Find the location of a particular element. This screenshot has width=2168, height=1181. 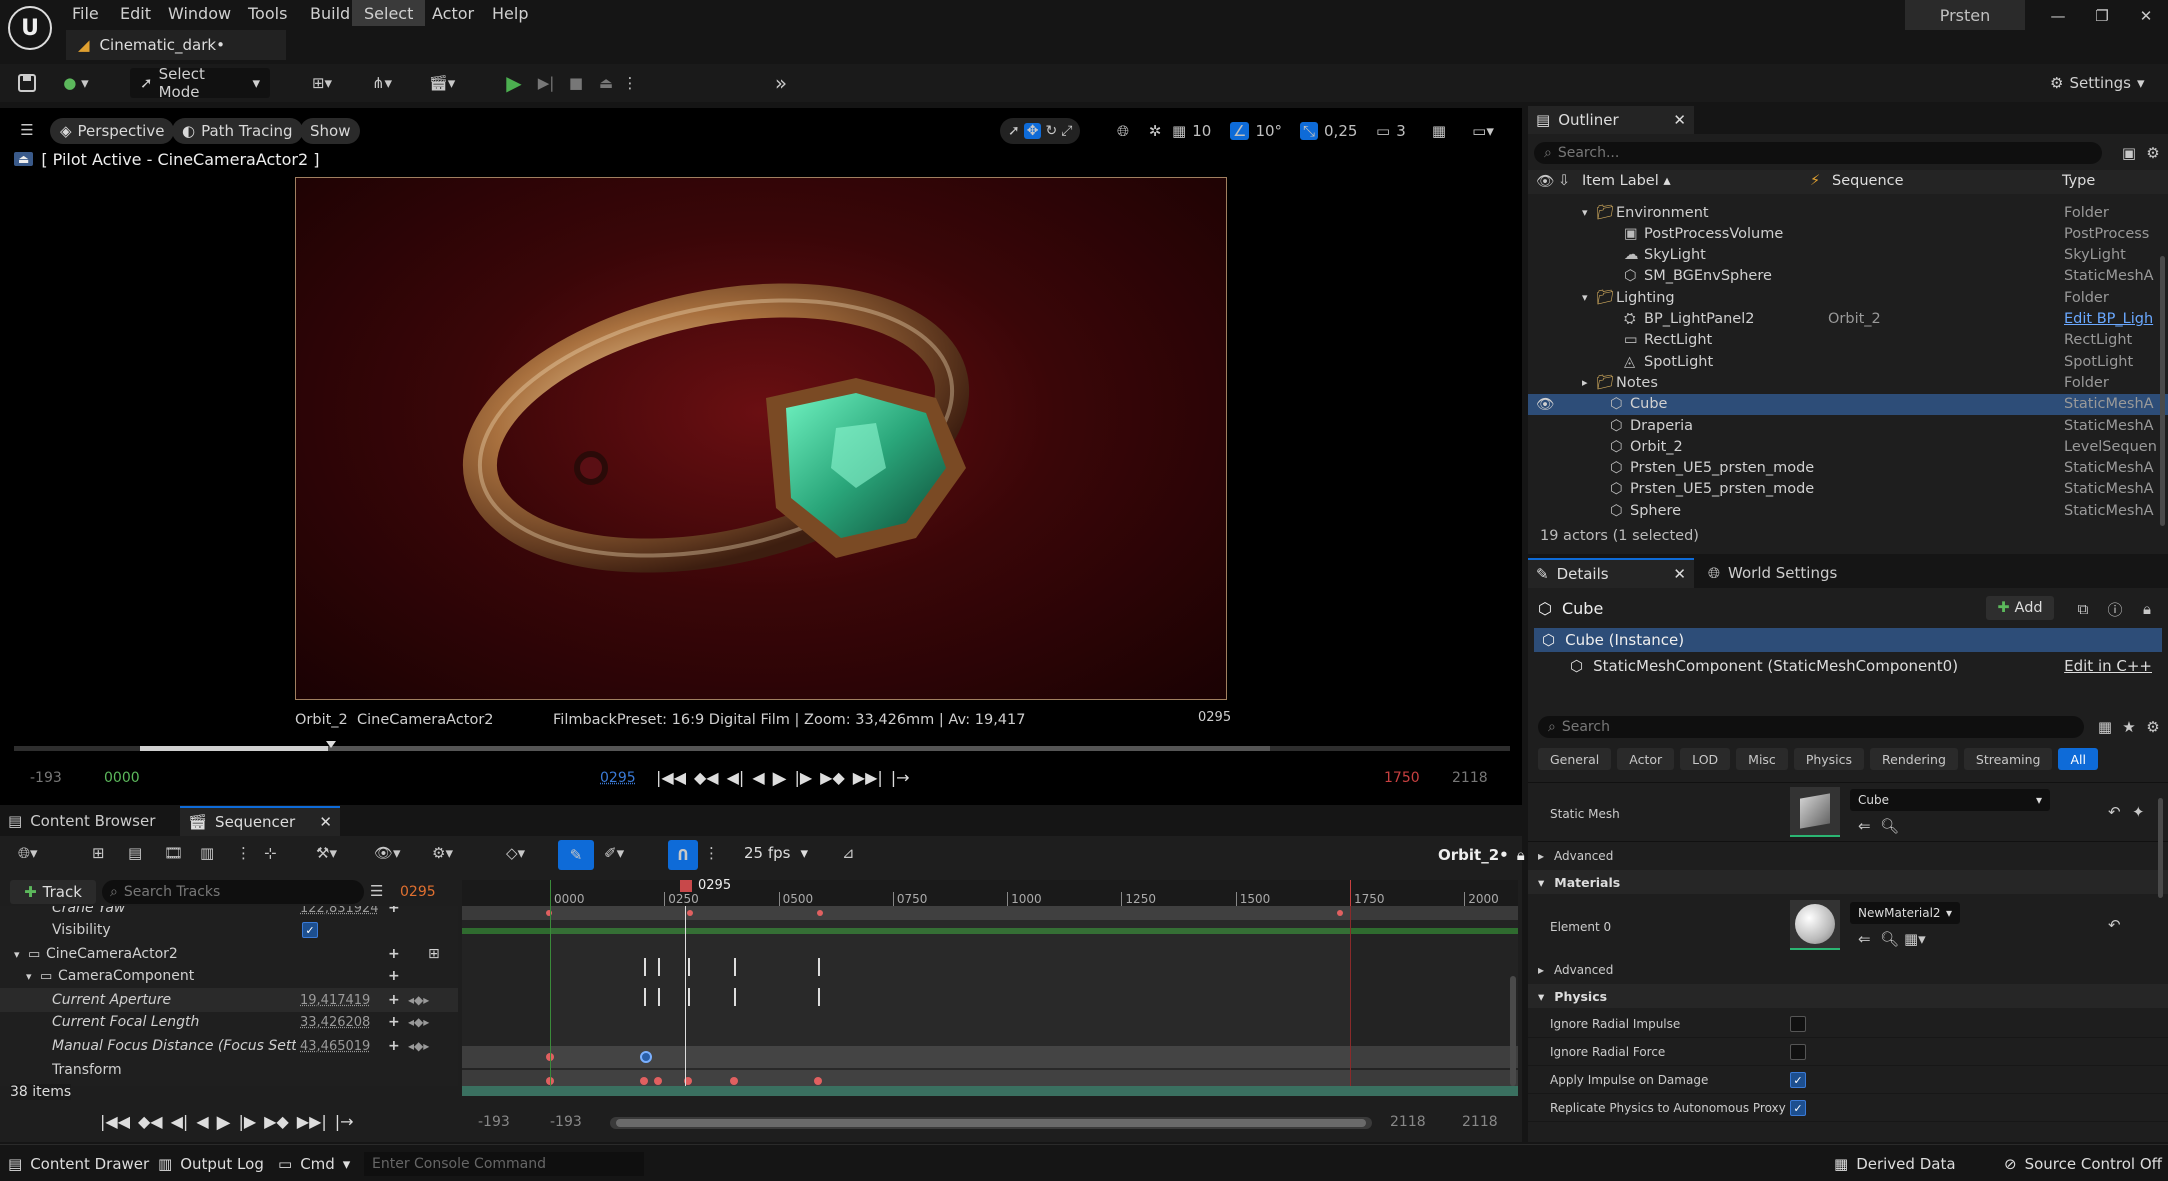

outliner-row: ▸ 📁︎ Notes Folder is located at coordinates (1848, 382).